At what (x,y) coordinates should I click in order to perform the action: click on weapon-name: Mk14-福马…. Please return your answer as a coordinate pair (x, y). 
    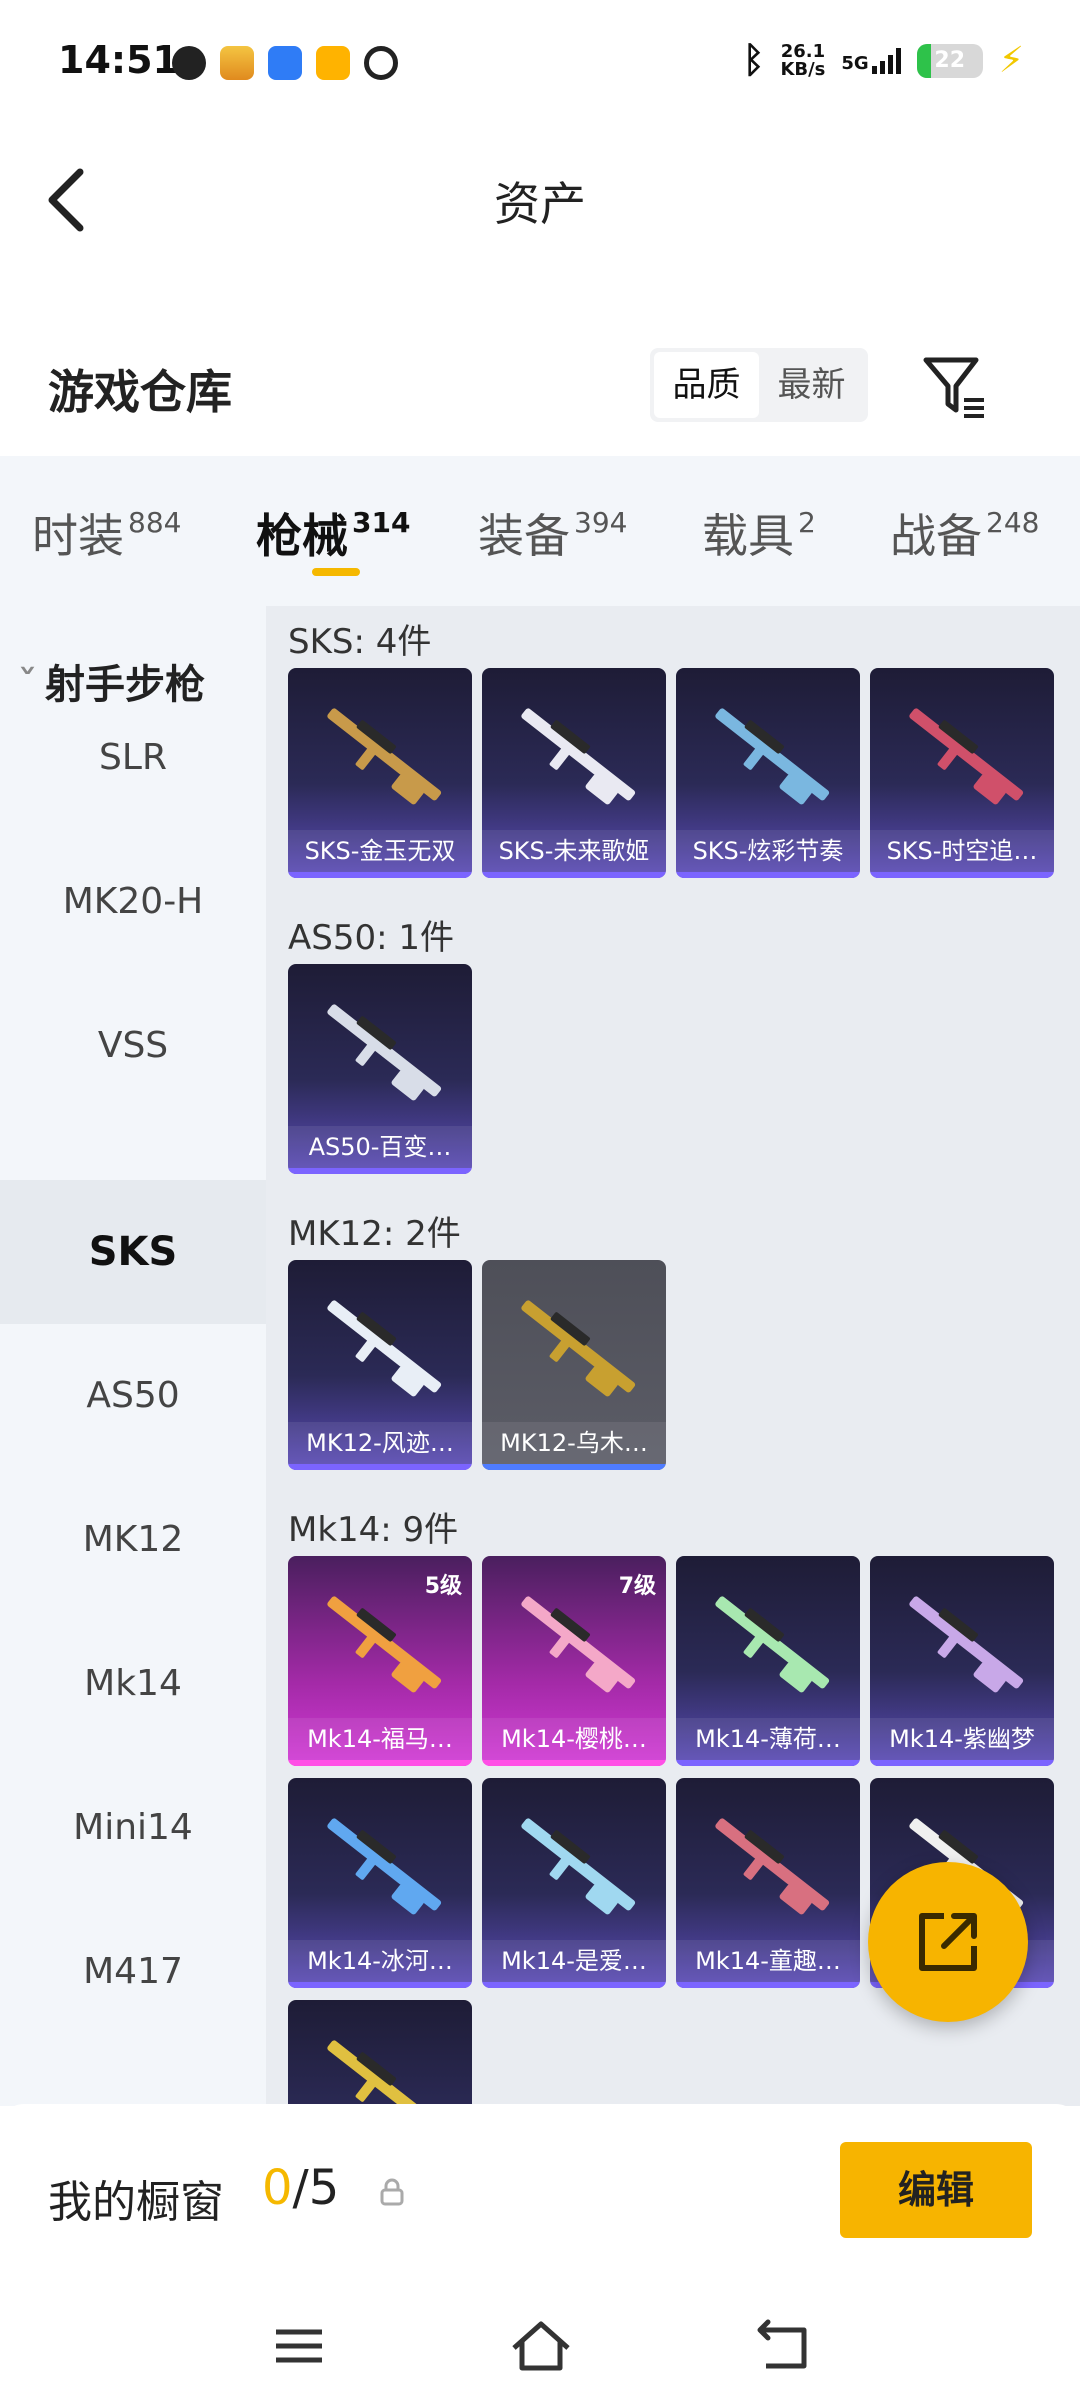
    Looking at the image, I should click on (380, 1739).